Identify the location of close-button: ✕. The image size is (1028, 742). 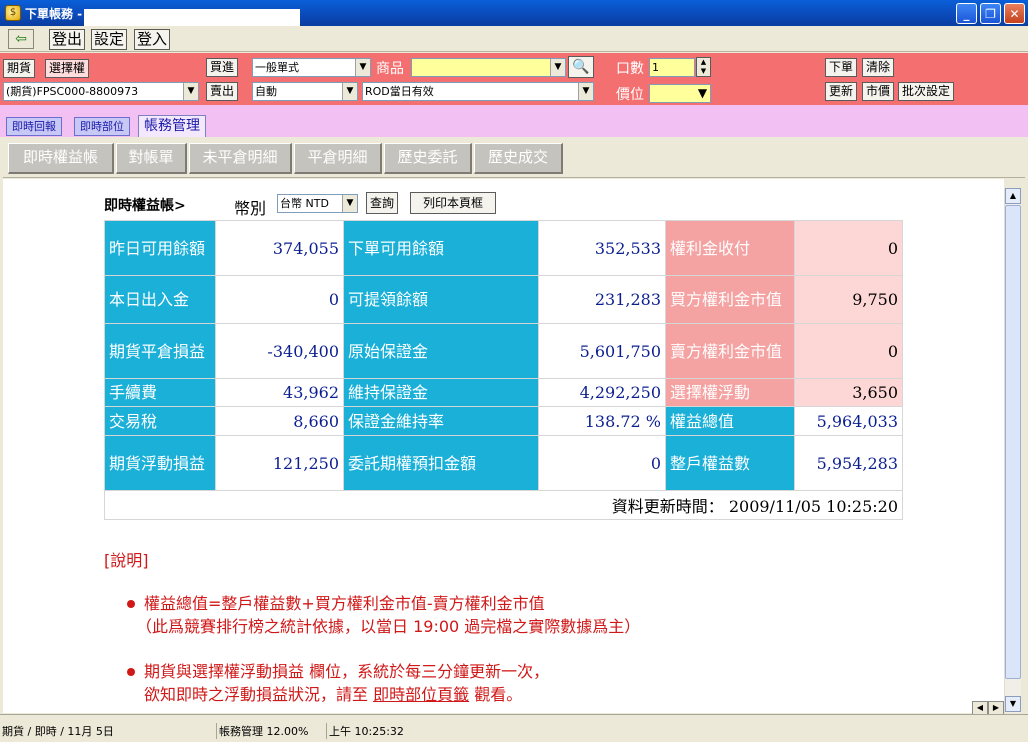
(1014, 13).